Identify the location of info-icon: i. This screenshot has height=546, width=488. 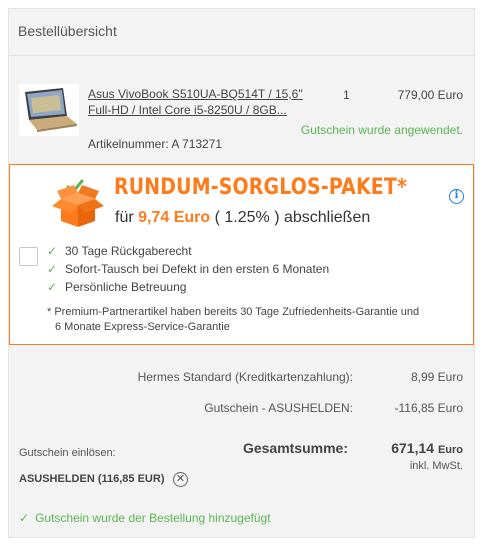
(456, 196).